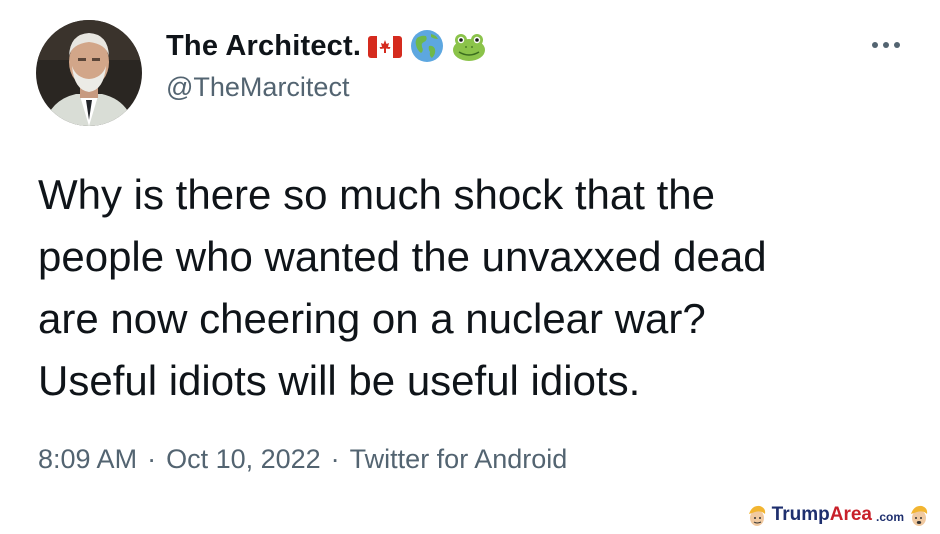  I want to click on tweet-date: Oct 10, 2022, so click(243, 459).